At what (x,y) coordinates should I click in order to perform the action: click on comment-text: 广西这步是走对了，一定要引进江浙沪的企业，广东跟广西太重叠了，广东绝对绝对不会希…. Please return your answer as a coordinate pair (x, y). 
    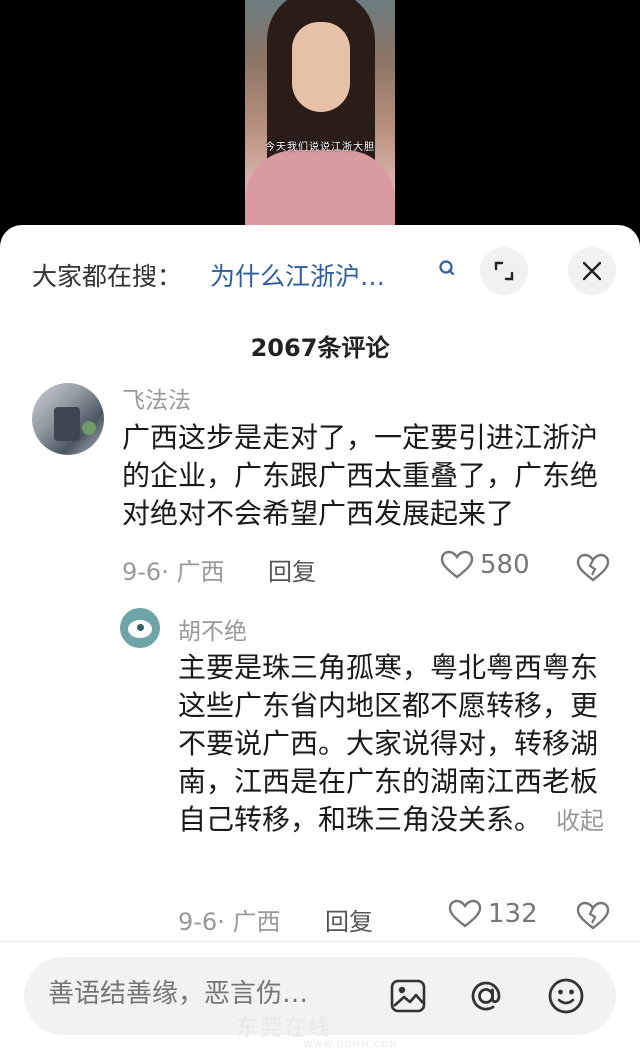
    Looking at the image, I should click on (360, 475).